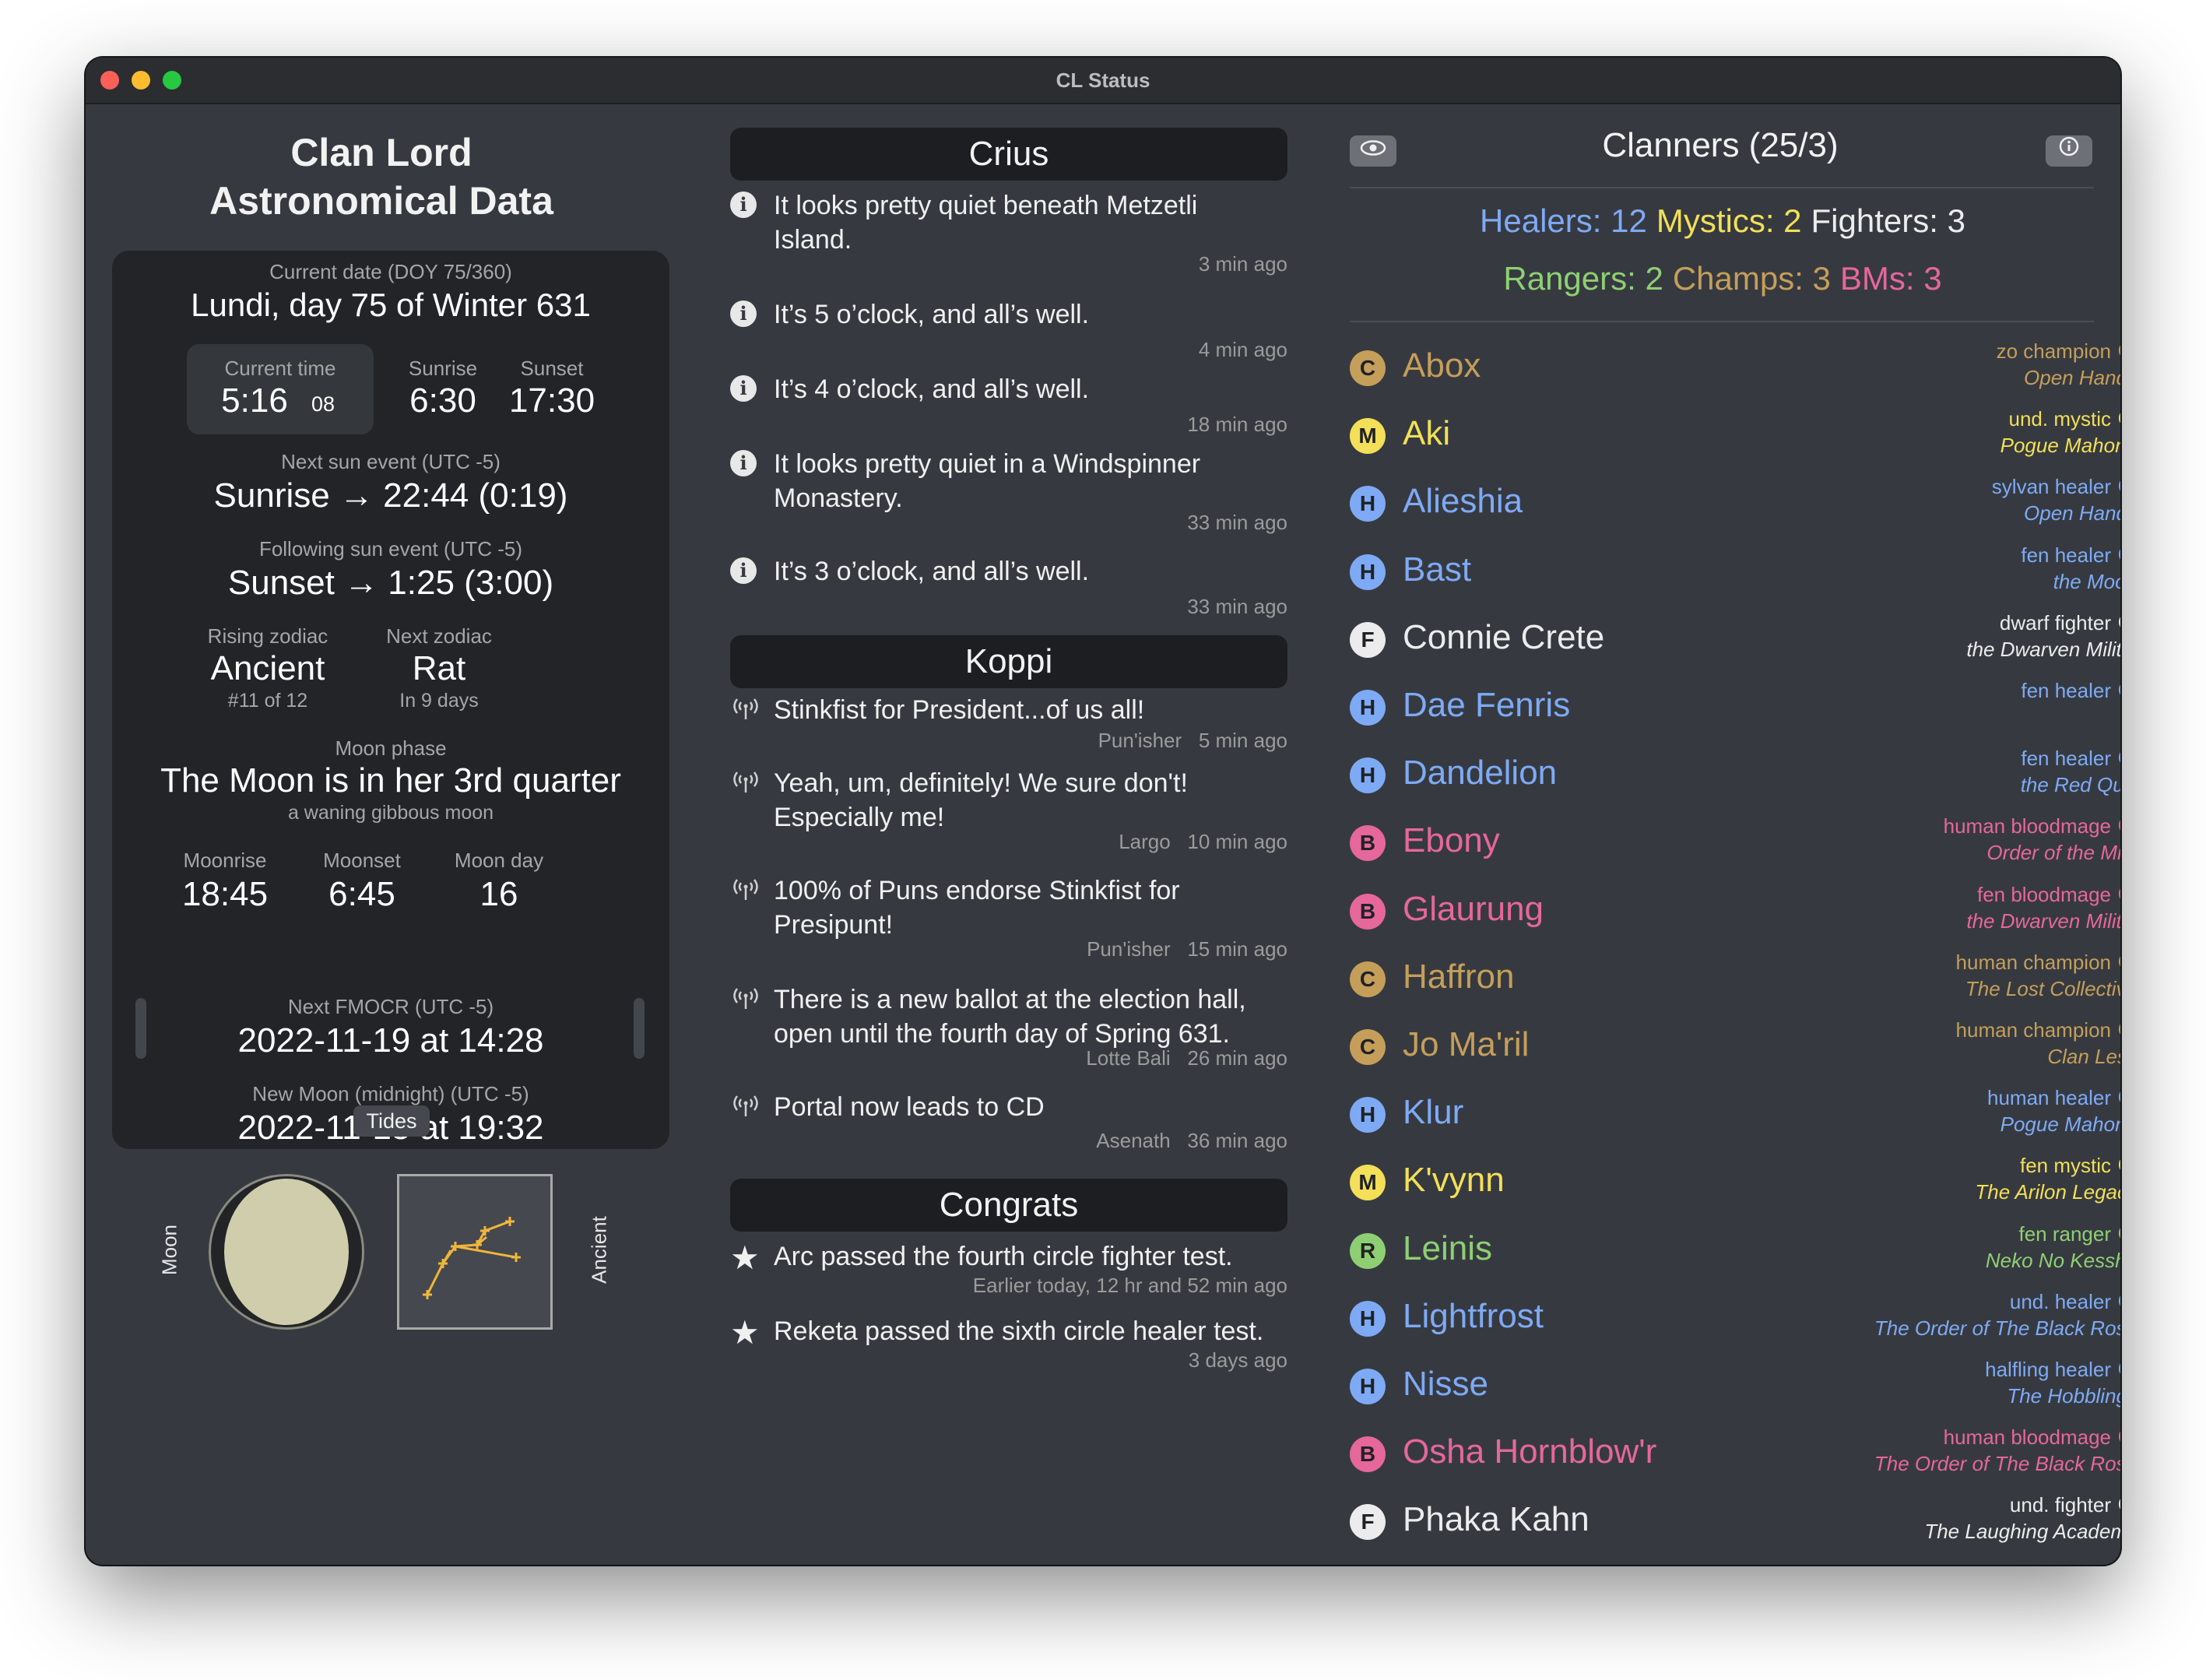 This screenshot has width=2206, height=1680. What do you see at coordinates (1735, 1390) in the screenshot?
I see `clanner-row: H Nisse halfling healer M The Hobblings` at bounding box center [1735, 1390].